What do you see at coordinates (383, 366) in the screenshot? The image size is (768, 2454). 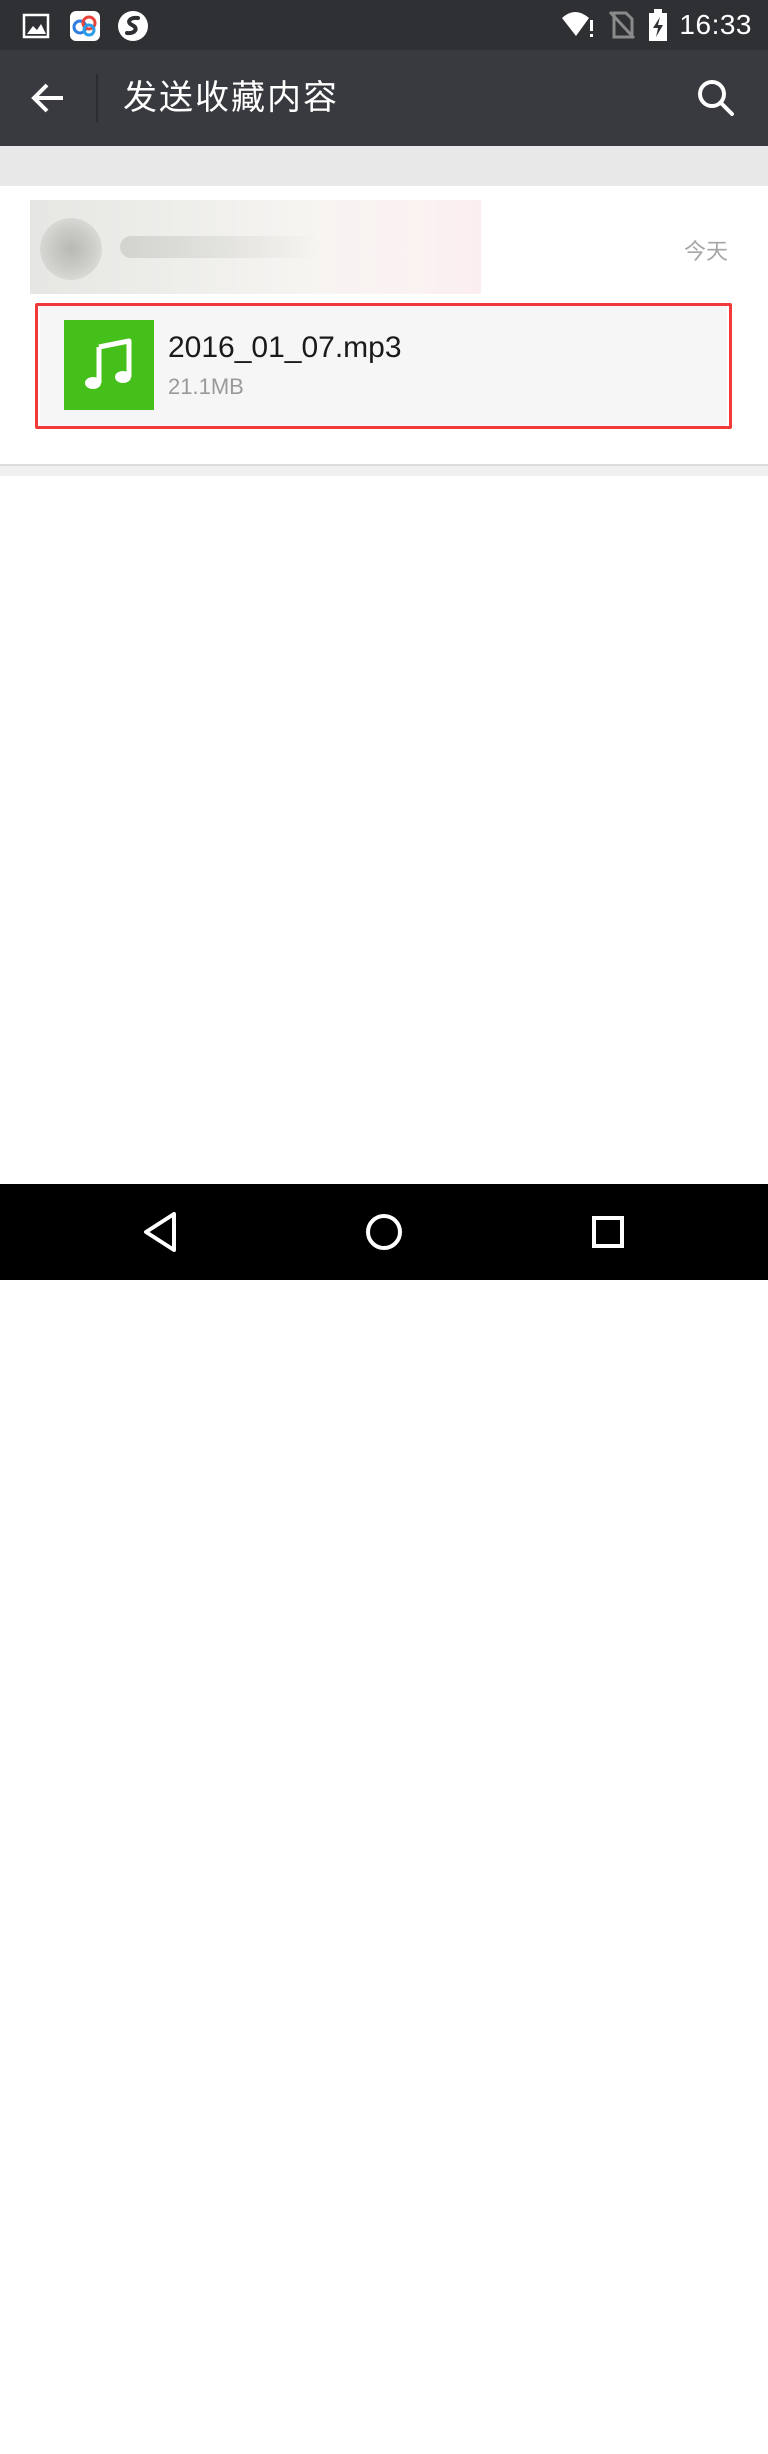 I see `file-item: 2016_01_07.mp3 21.1MB` at bounding box center [383, 366].